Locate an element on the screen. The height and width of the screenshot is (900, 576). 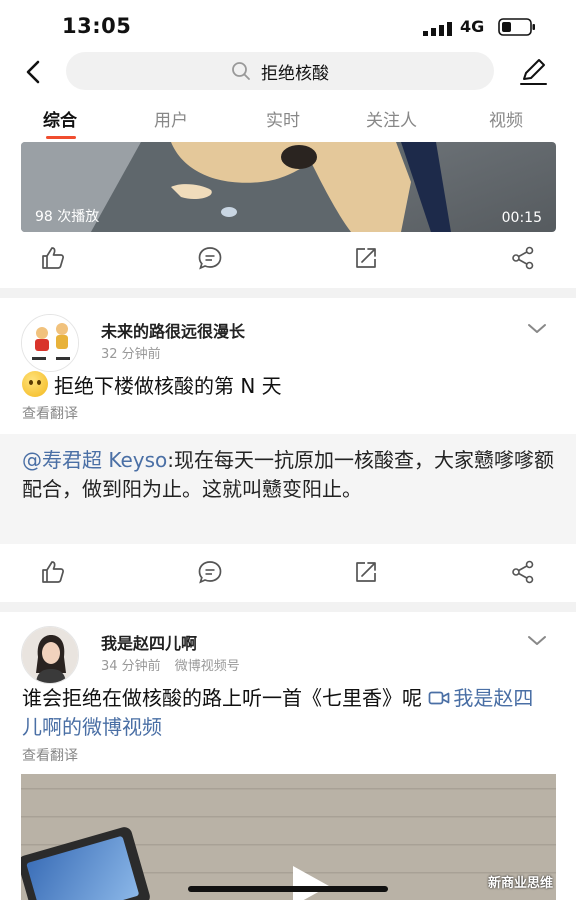
signal-icon is located at coordinates (437, 29).